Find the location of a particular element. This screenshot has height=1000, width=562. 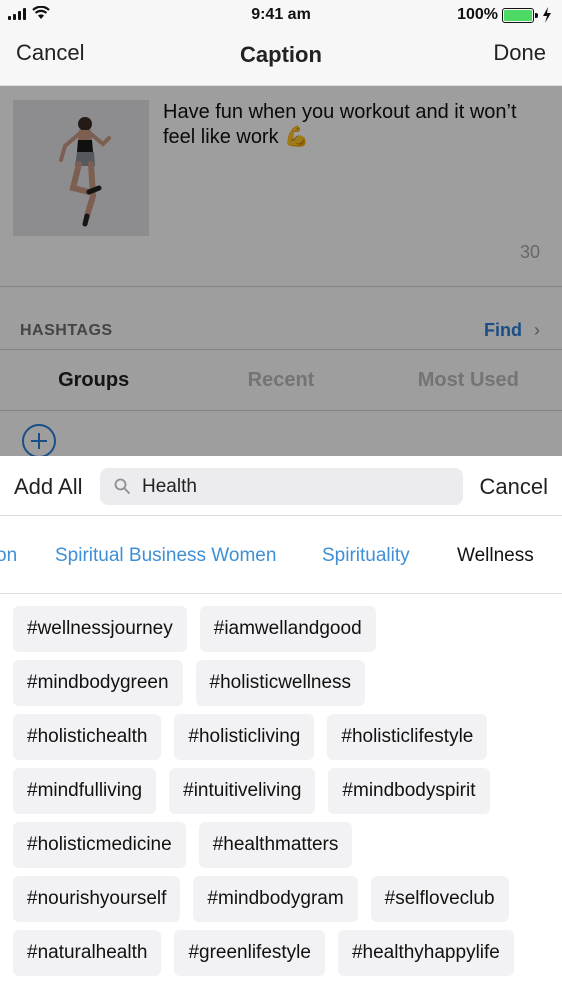

hashtag-chip: #holisticwellness is located at coordinates (280, 683).